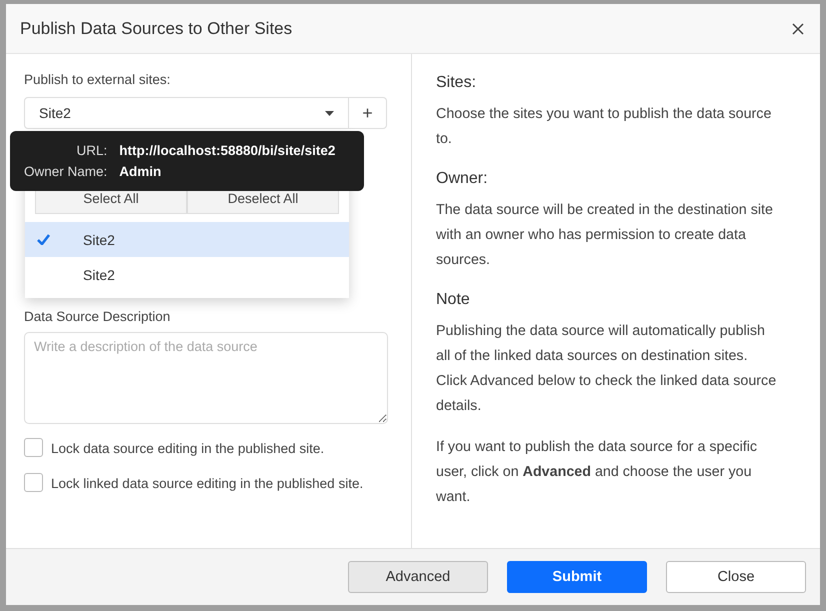 The width and height of the screenshot is (826, 611). What do you see at coordinates (736, 577) in the screenshot?
I see `footer-button: Close` at bounding box center [736, 577].